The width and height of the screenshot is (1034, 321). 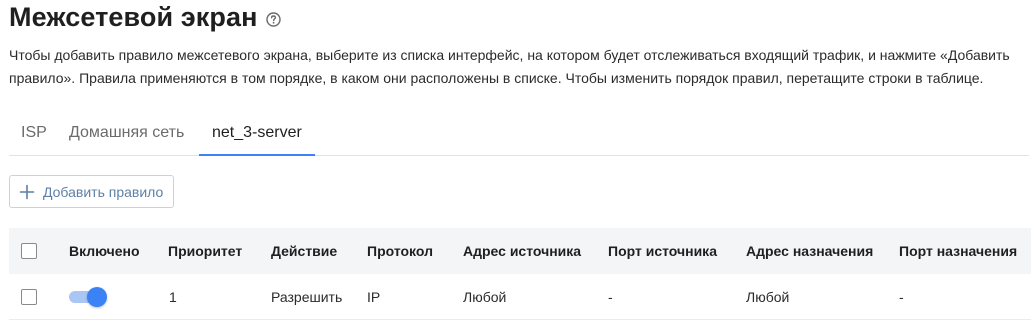 What do you see at coordinates (958, 251) in the screenshot?
I see `column-header-destination-port: Порт назначения` at bounding box center [958, 251].